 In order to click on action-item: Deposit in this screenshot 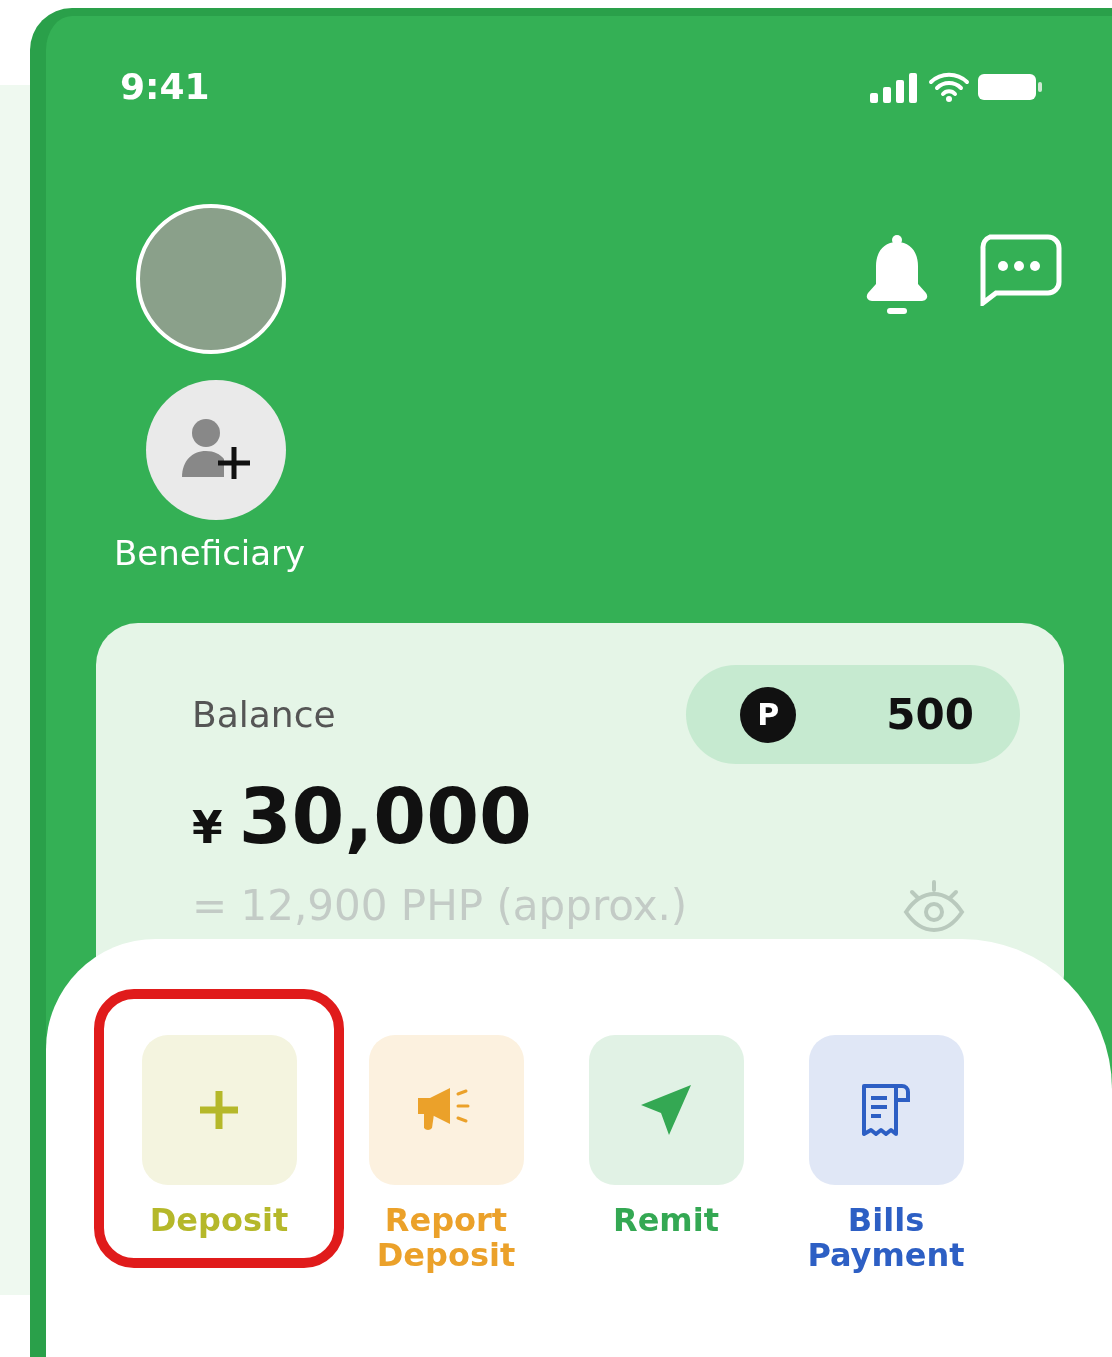, I will do `click(219, 1129)`.